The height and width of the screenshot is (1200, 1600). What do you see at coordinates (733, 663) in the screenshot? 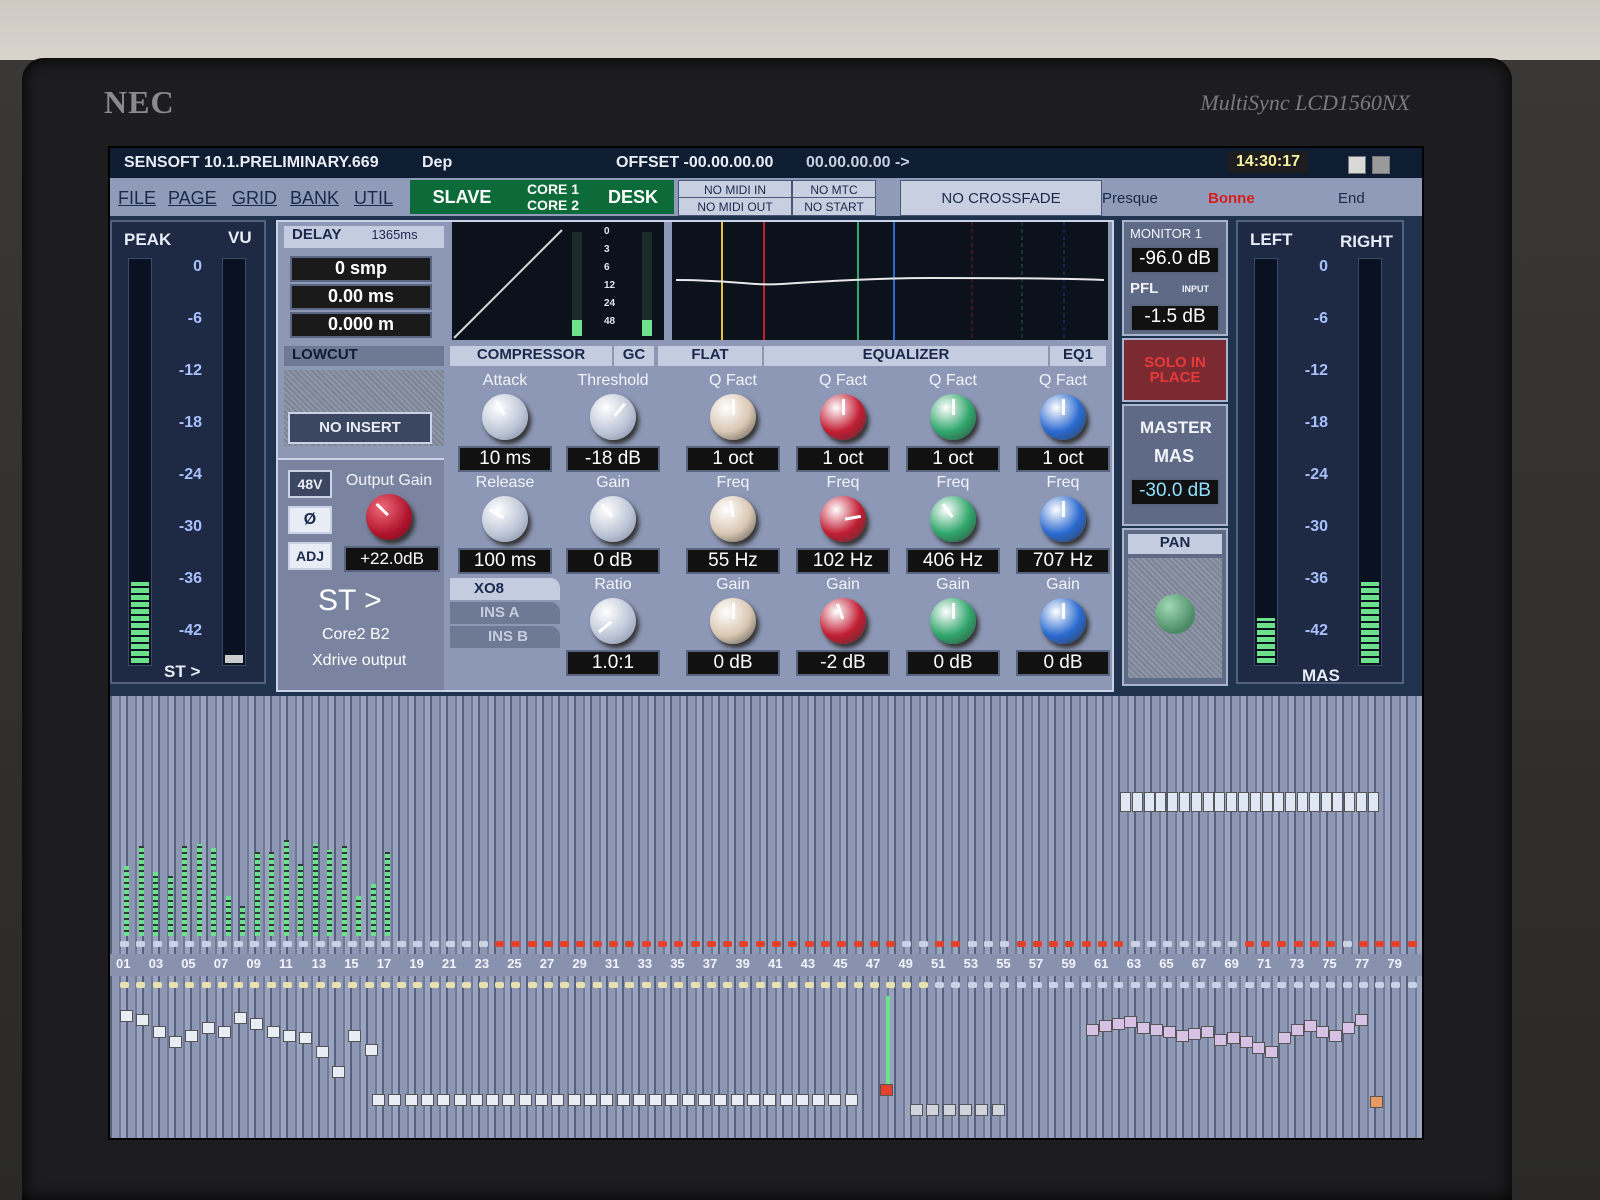
I see `eq-band1-gain-value: 0 dB` at bounding box center [733, 663].